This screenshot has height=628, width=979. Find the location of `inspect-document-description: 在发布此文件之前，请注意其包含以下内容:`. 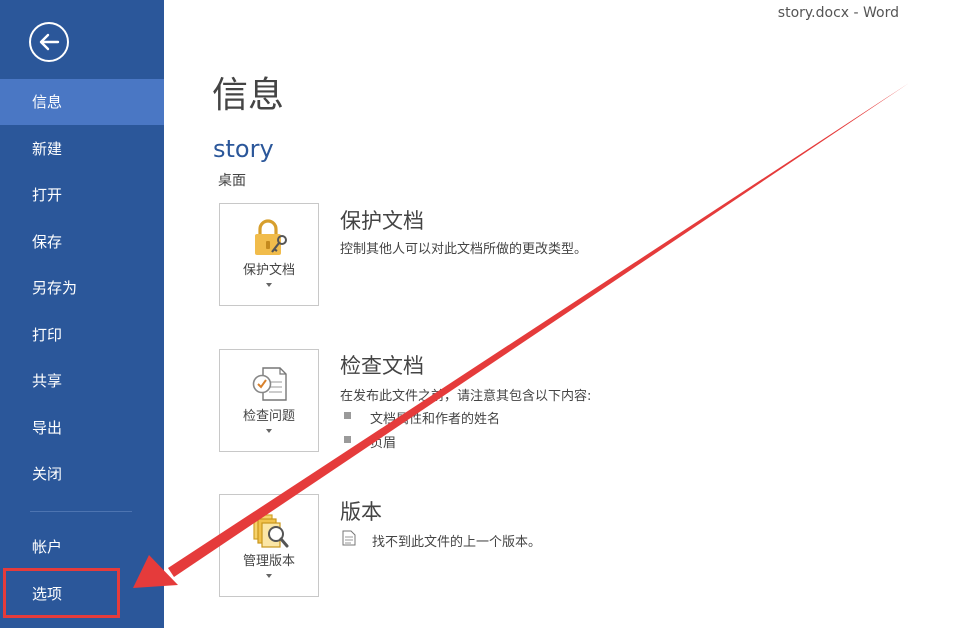

inspect-document-description: 在发布此文件之前，请注意其包含以下内容: is located at coordinates (466, 396).